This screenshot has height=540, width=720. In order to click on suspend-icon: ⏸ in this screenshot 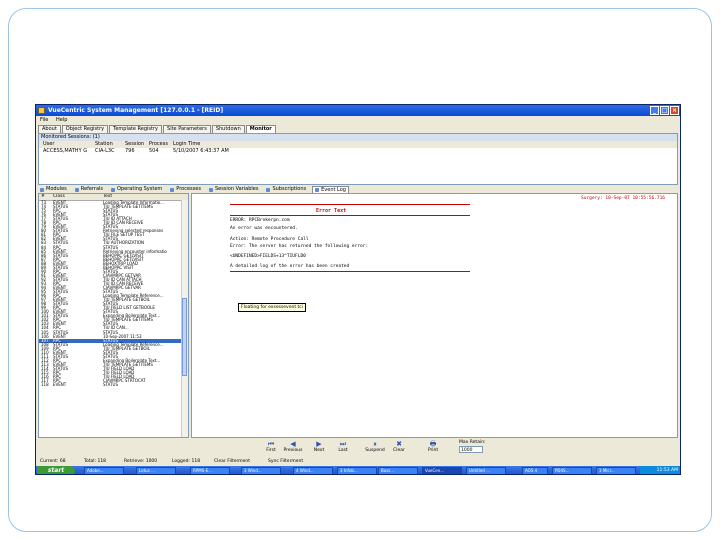, I will do `click(375, 444)`.